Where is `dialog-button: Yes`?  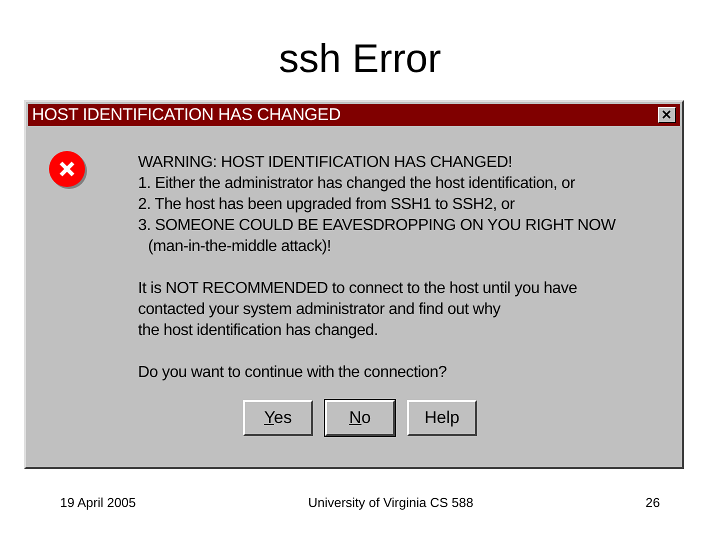
dialog-button: Yes is located at coordinates (278, 418).